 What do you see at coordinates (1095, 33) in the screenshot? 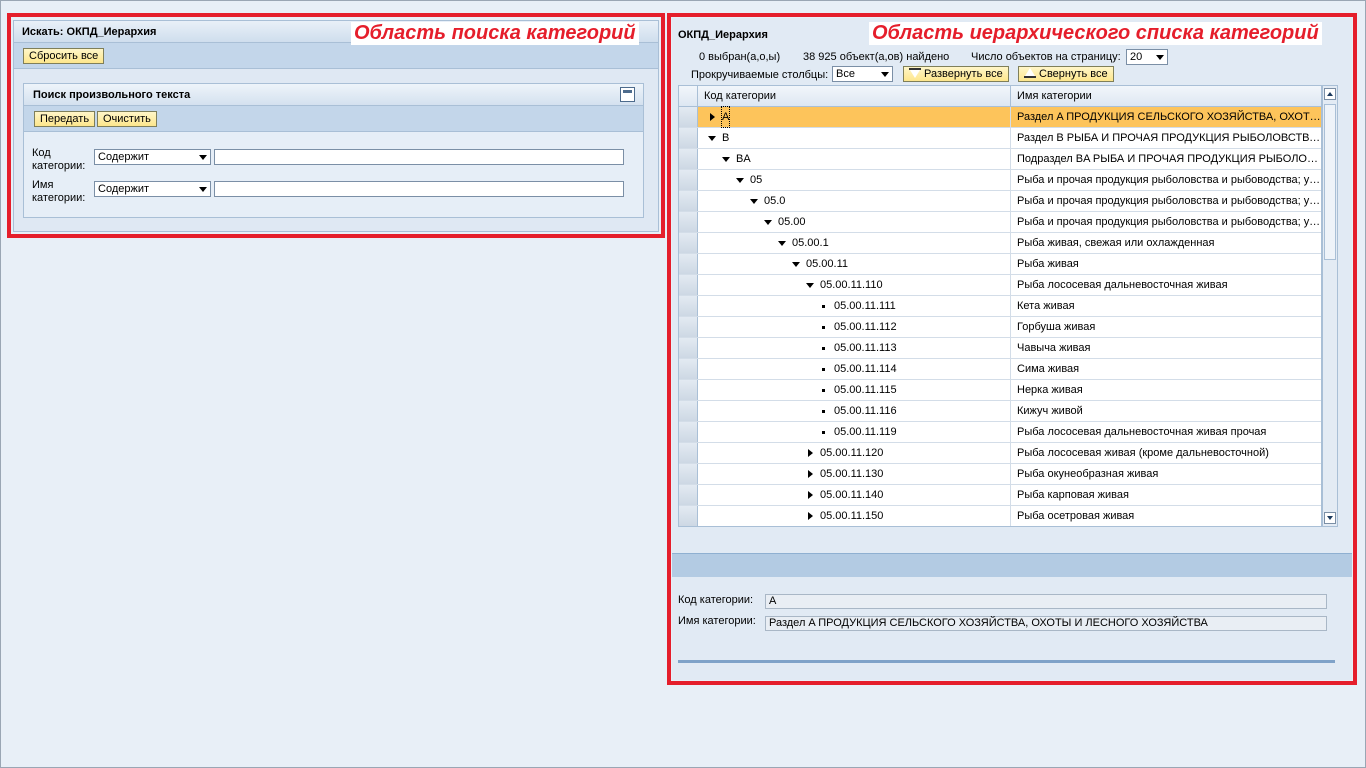
I see `hierarchy-area-annotation: Область иерархического списка категорий` at bounding box center [1095, 33].